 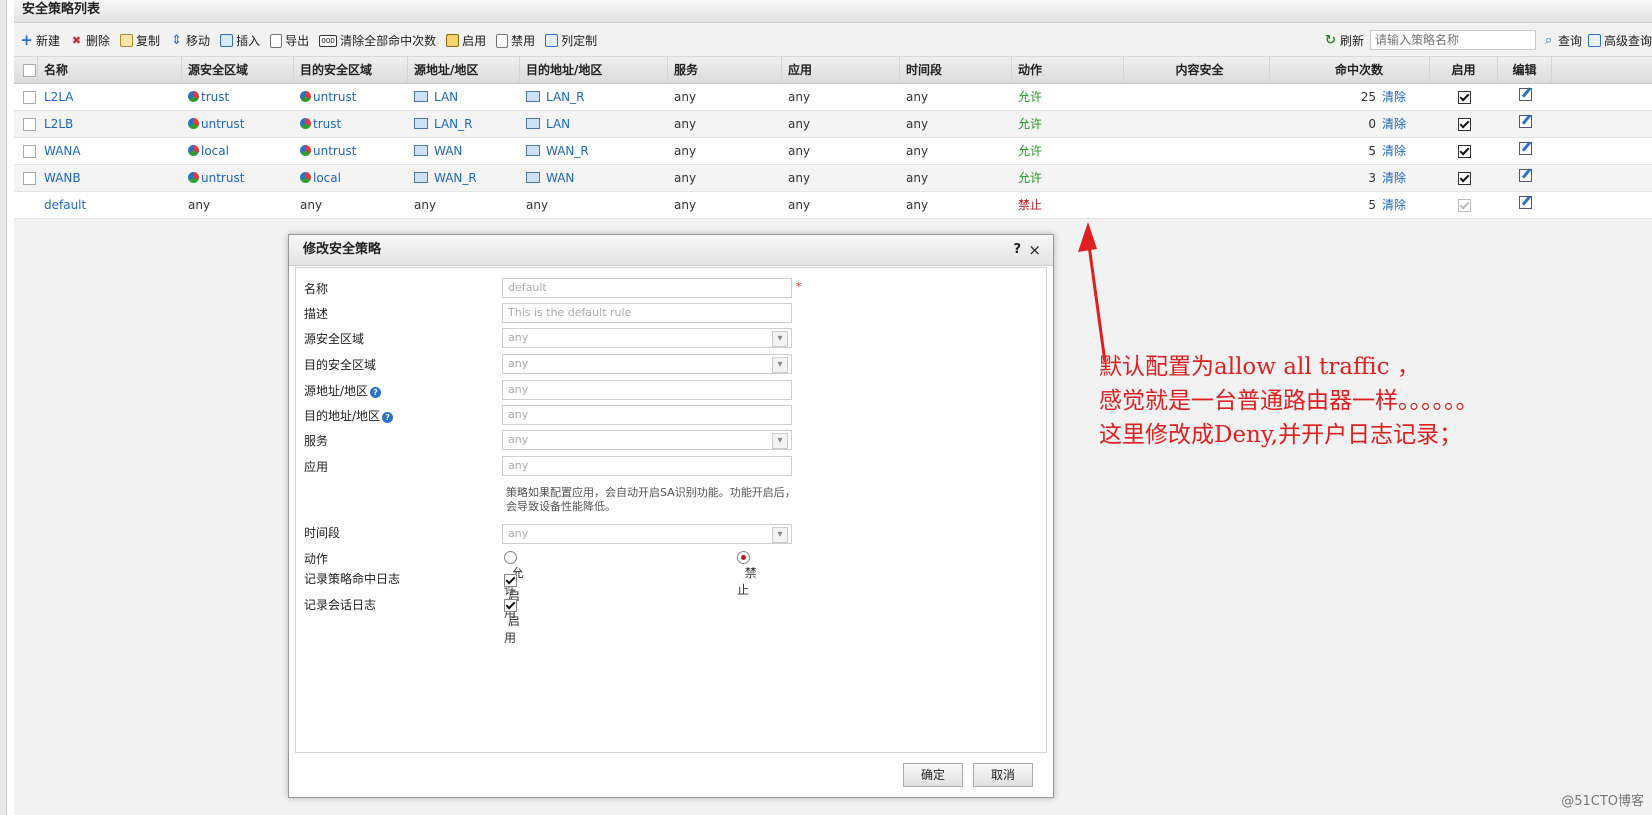 What do you see at coordinates (1096, 300) in the screenshot?
I see `arrow-shaft` at bounding box center [1096, 300].